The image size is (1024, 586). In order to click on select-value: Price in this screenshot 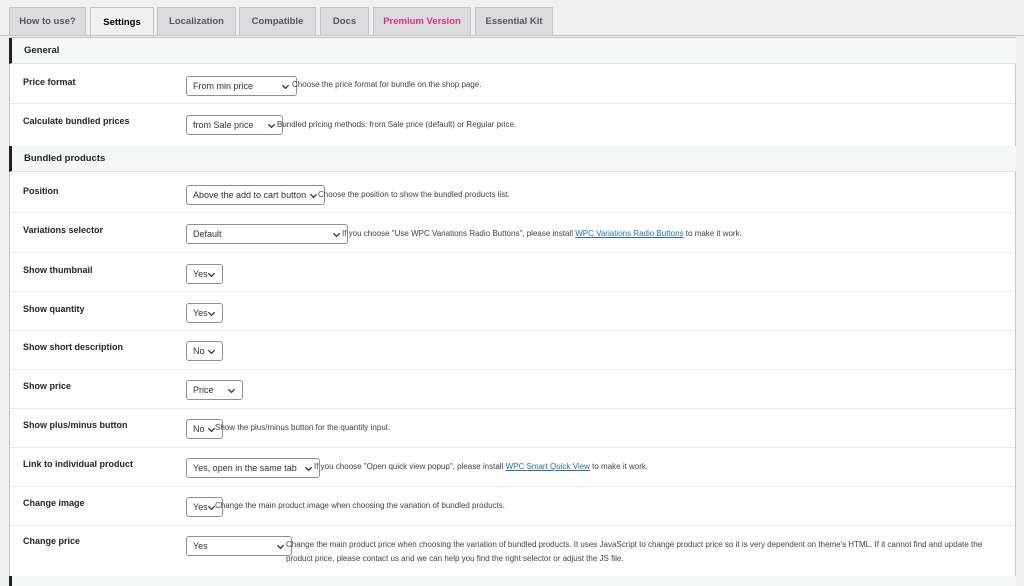, I will do `click(203, 390)`.